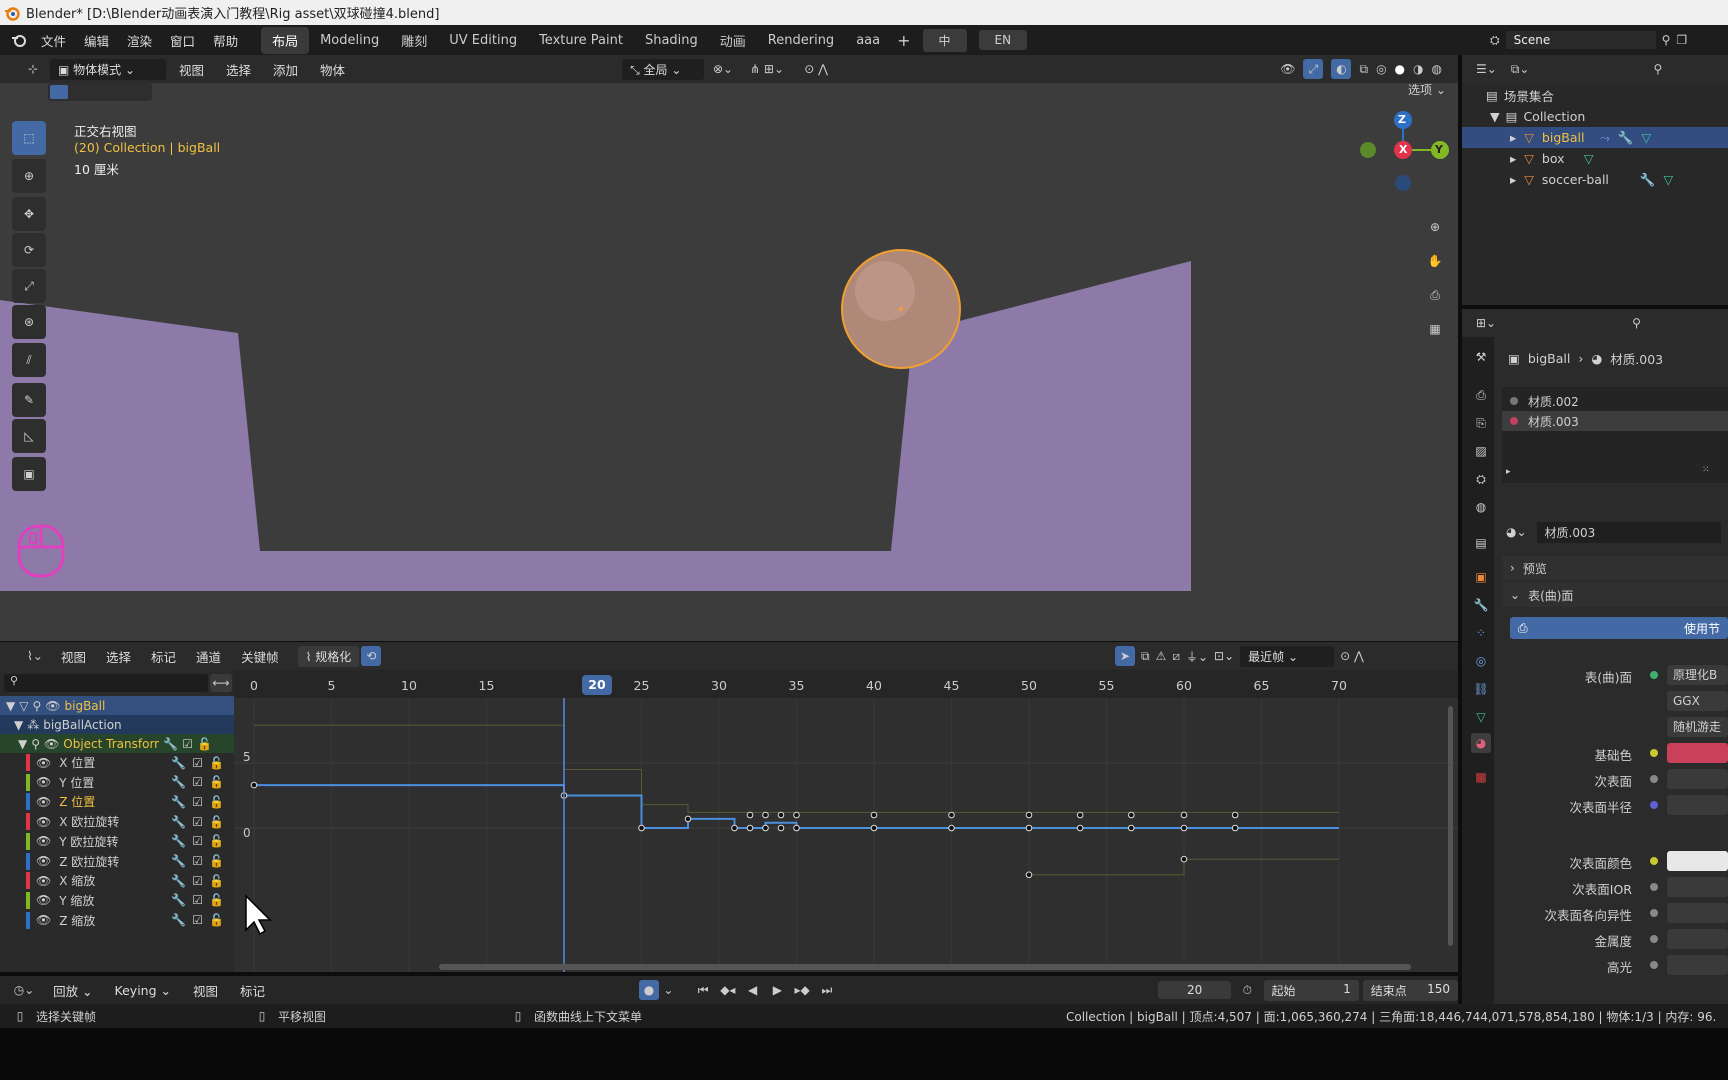  I want to click on only-errors-icon: ⚠, so click(1161, 656).